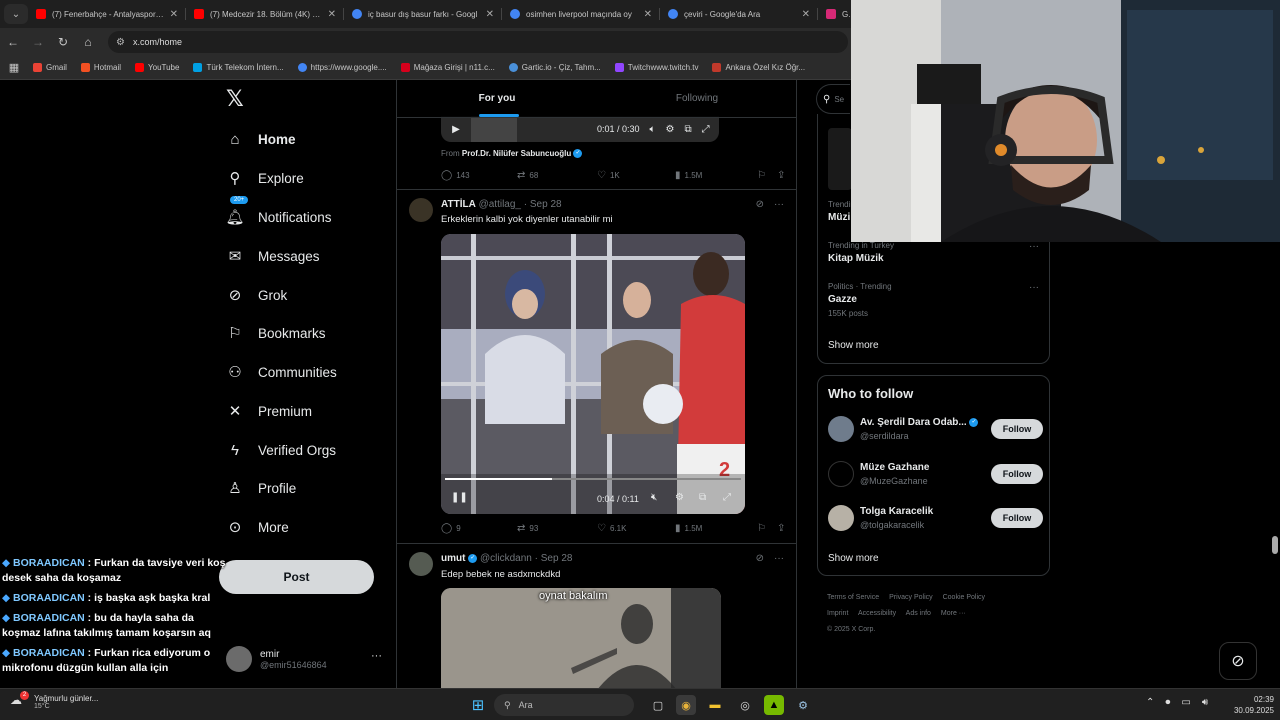  Describe the element at coordinates (261, 488) in the screenshot. I see `nav-profile: ♙ Profile` at that location.